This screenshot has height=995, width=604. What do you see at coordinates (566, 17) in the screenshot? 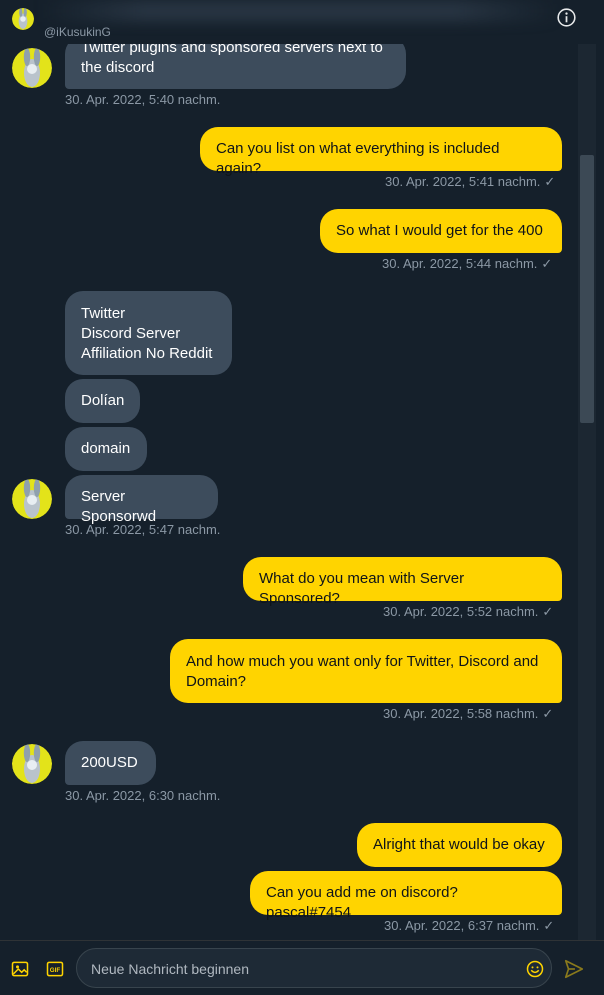
I see `info-icon` at bounding box center [566, 17].